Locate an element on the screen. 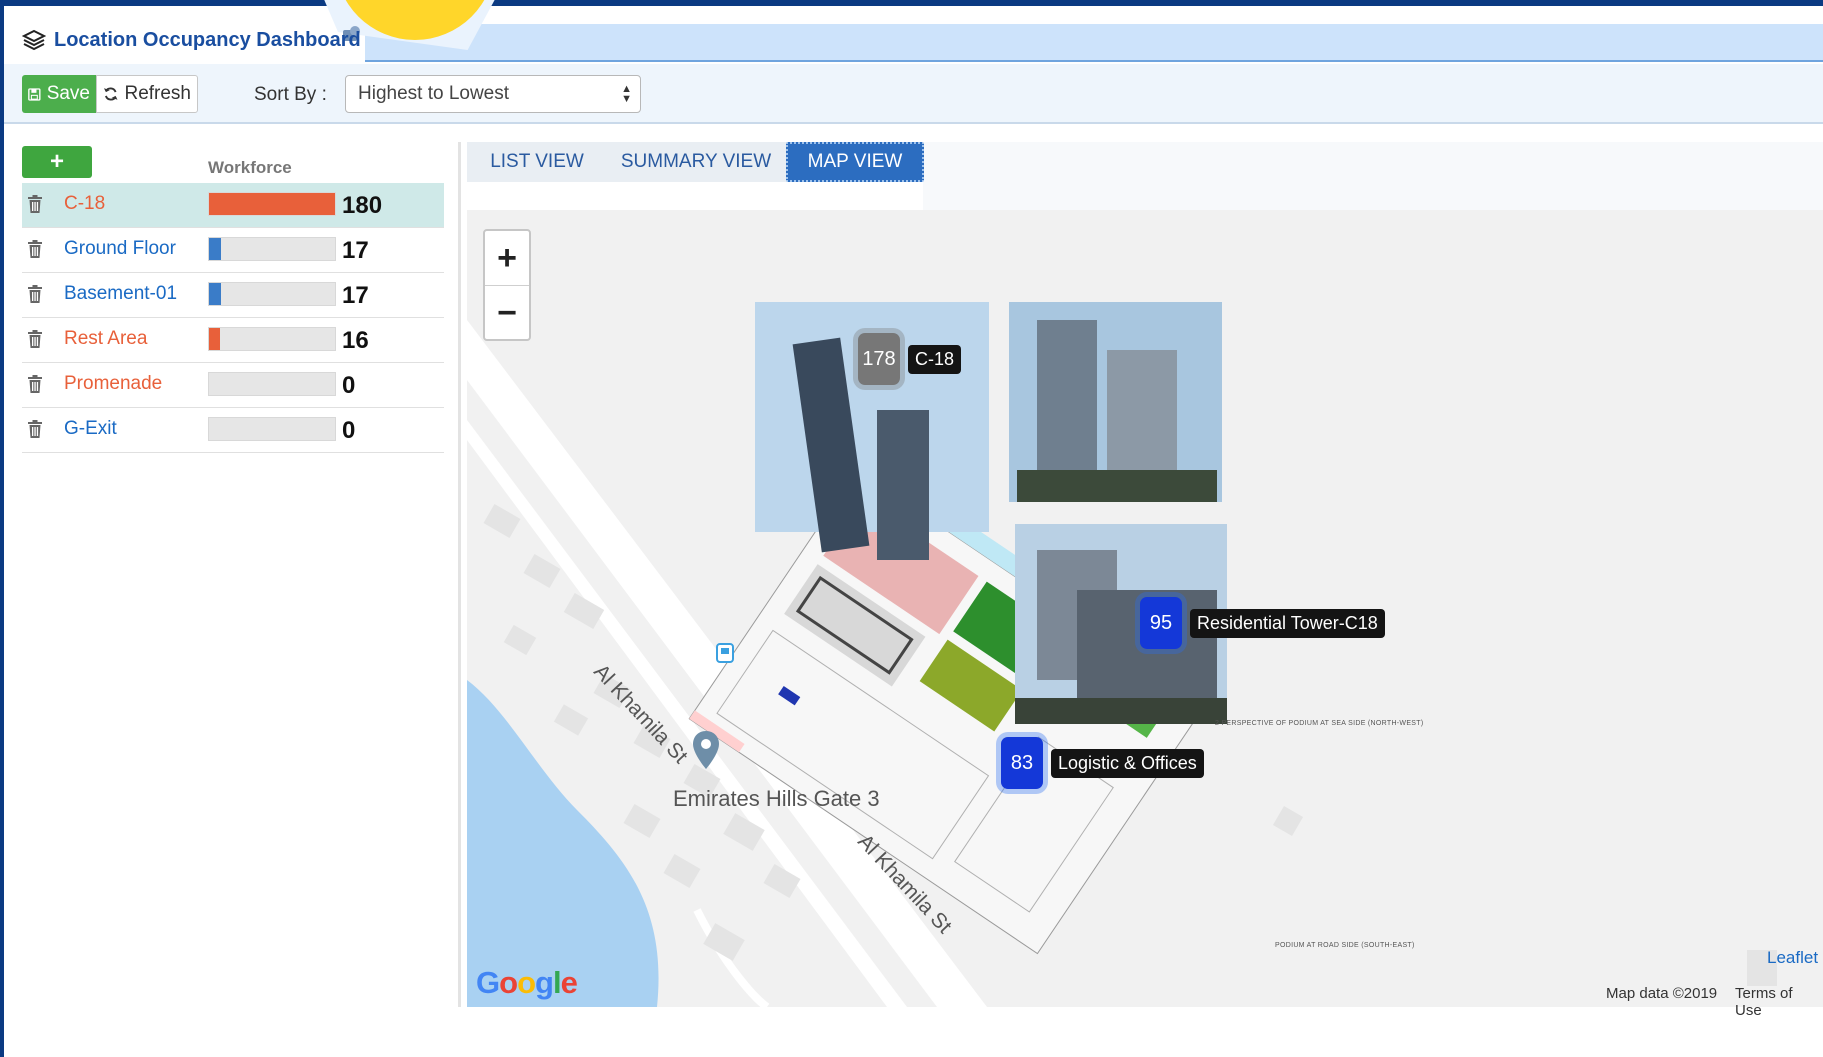  sort-select-value: Highest to Lowest is located at coordinates (434, 93).